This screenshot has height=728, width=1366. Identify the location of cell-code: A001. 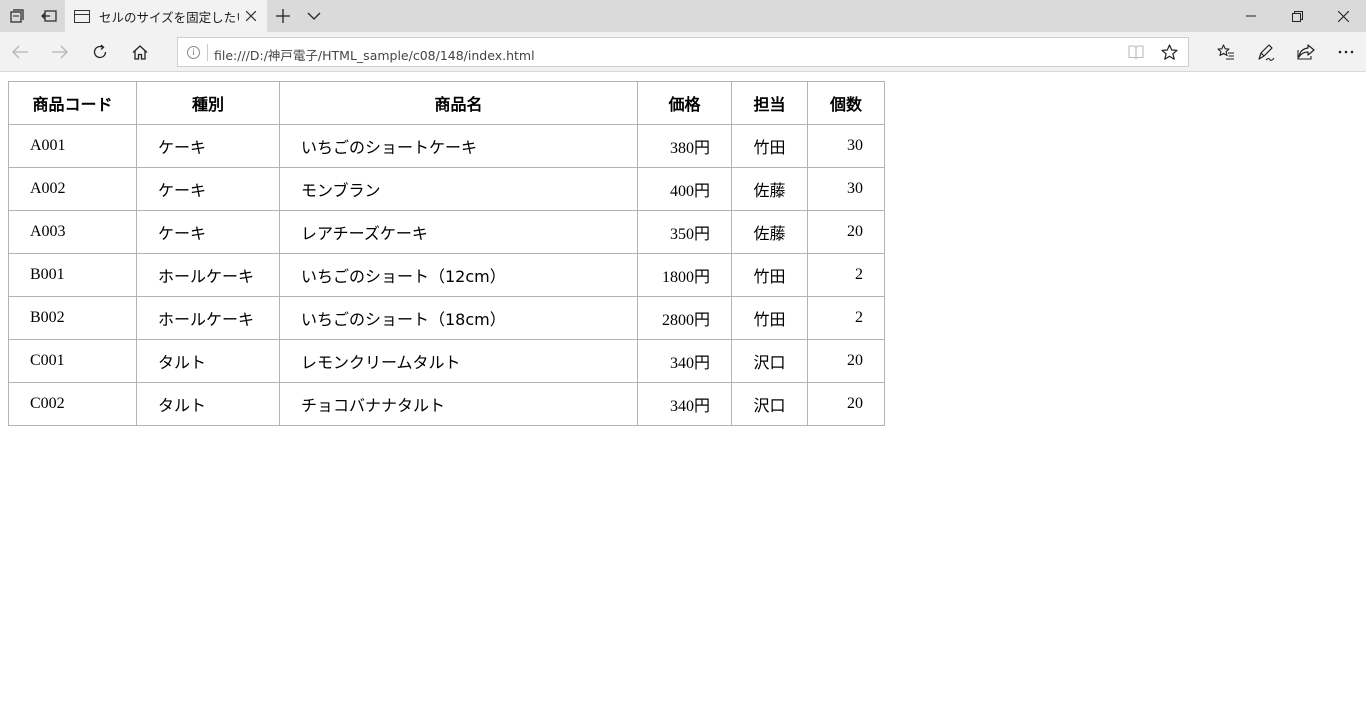
(72, 146).